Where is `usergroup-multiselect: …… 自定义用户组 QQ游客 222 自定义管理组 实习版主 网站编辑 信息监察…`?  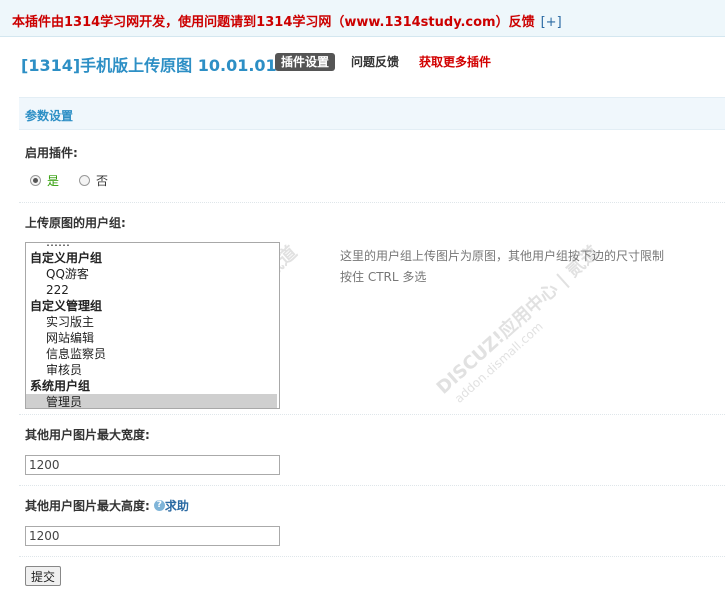 usergroup-multiselect: …… 自定义用户组 QQ游客 222 自定义管理组 实习版主 网站编辑 信息监察… is located at coordinates (152, 325).